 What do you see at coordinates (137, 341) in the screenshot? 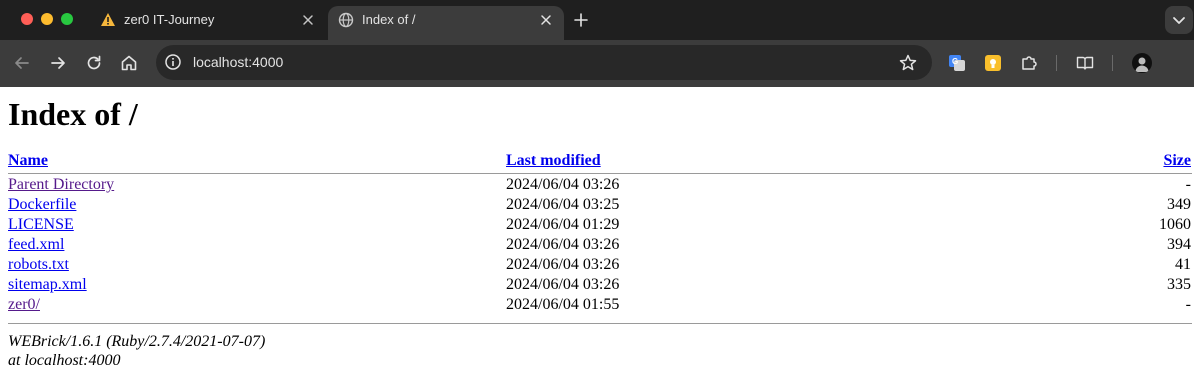
I see `server-version: WEBrick/1.6.1 (Ruby/2.7.4/2021-07-07)` at bounding box center [137, 341].